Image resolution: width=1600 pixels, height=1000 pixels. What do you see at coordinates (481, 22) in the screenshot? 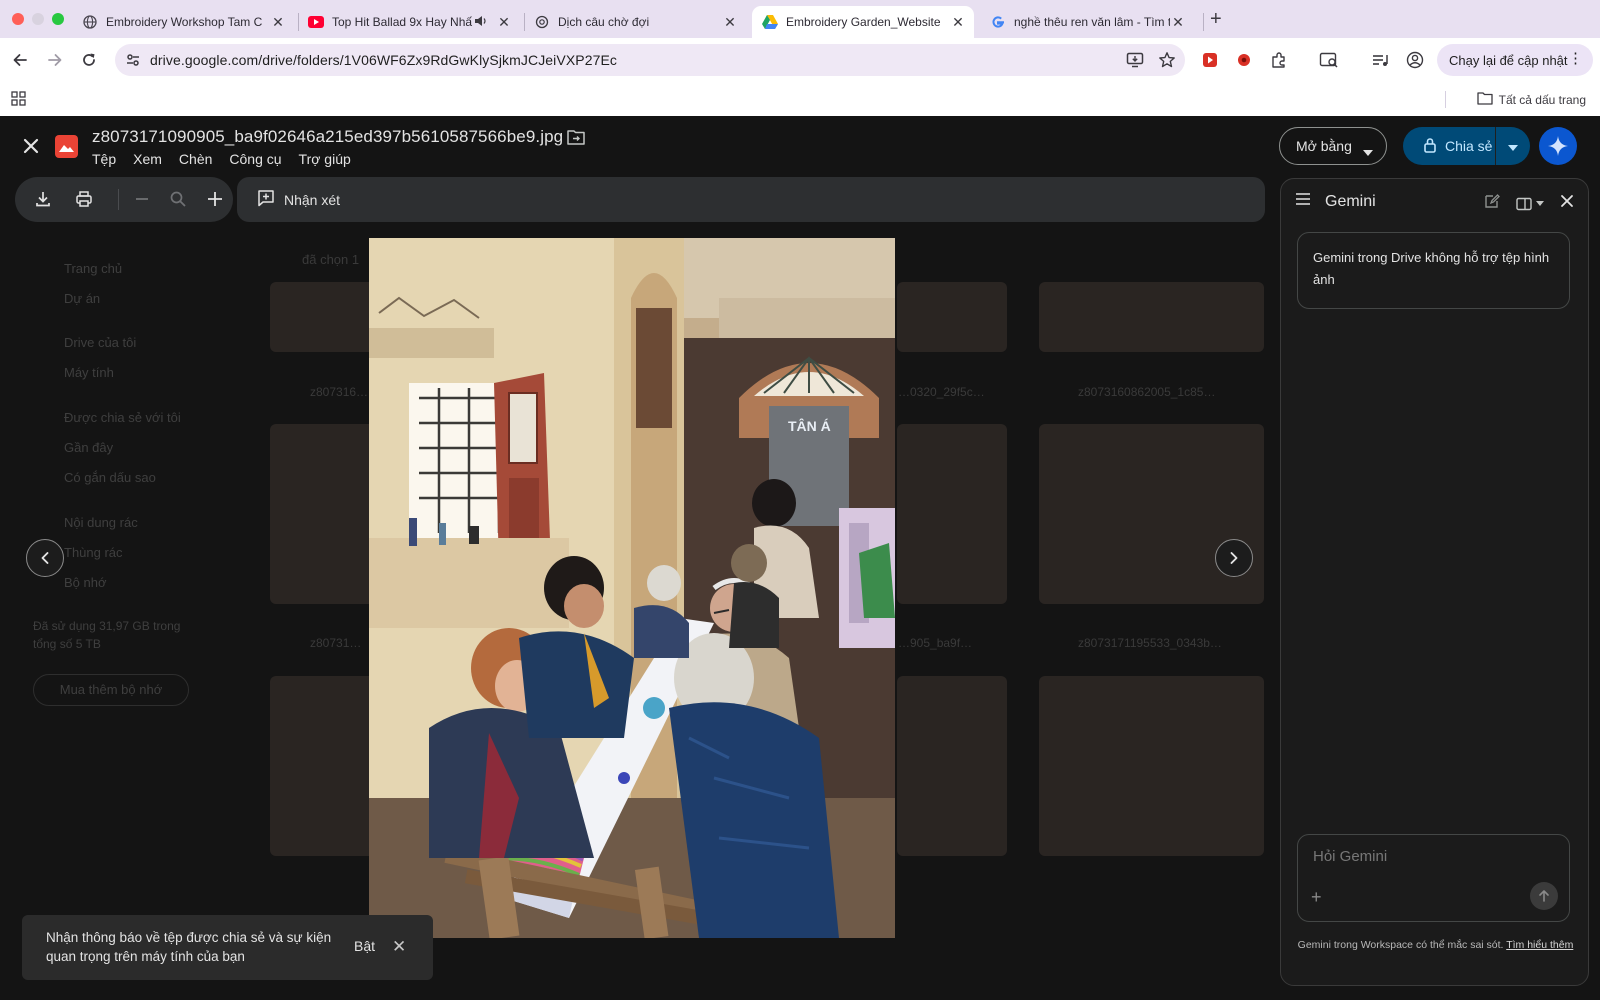
I see `speaker-icon` at bounding box center [481, 22].